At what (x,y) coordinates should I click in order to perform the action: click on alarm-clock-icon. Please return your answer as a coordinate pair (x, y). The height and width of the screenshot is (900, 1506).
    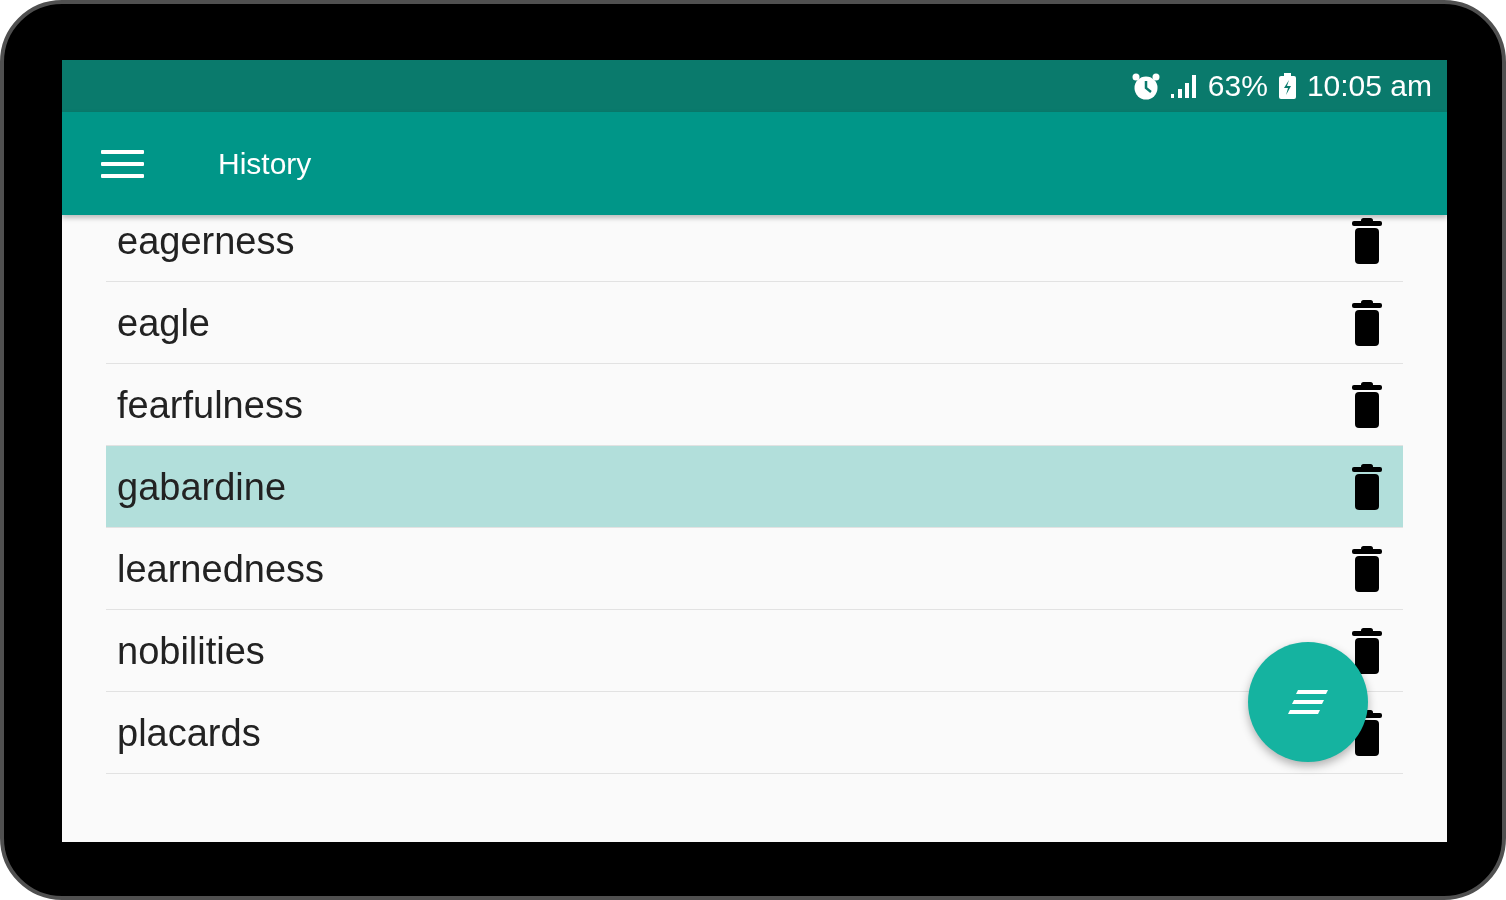
    Looking at the image, I should click on (1145, 86).